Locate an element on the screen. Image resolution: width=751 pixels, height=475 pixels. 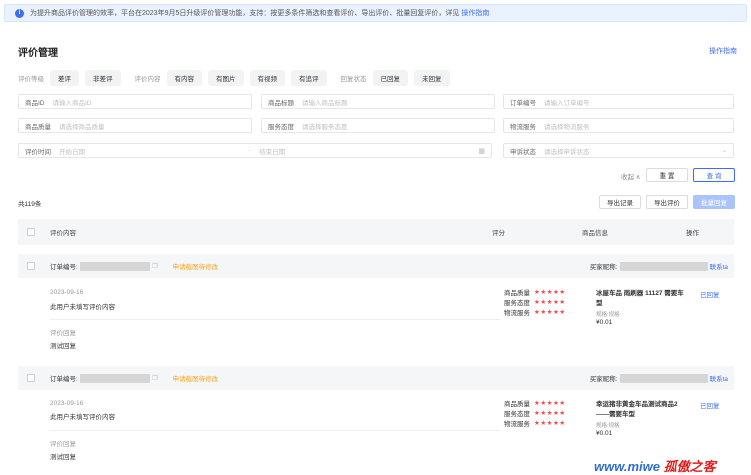
guide-link: 操作指南 is located at coordinates (723, 51).